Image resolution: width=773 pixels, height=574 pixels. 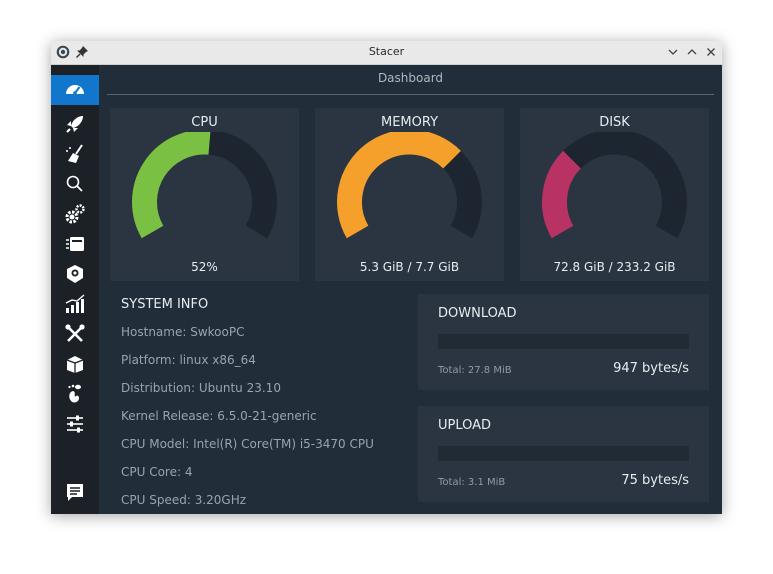 I want to click on chart-icon, so click(x=75, y=303).